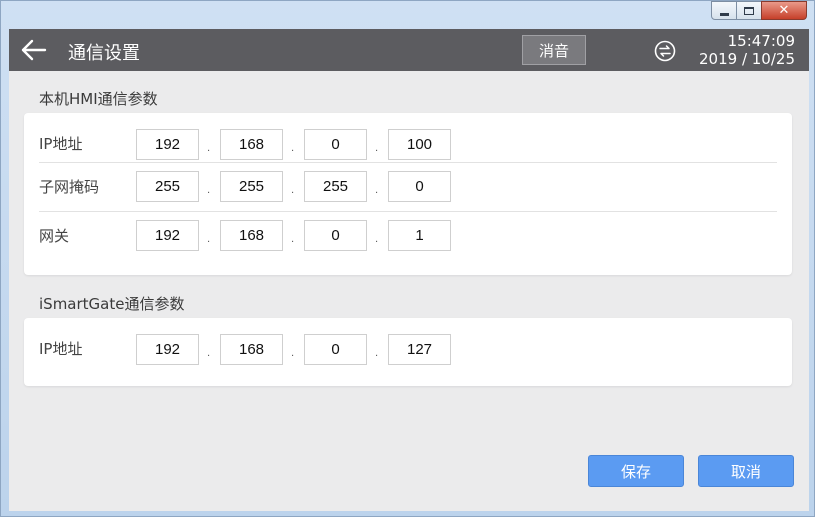 Image resolution: width=815 pixels, height=517 pixels. Describe the element at coordinates (54, 236) in the screenshot. I see `row-label: 网关` at that location.